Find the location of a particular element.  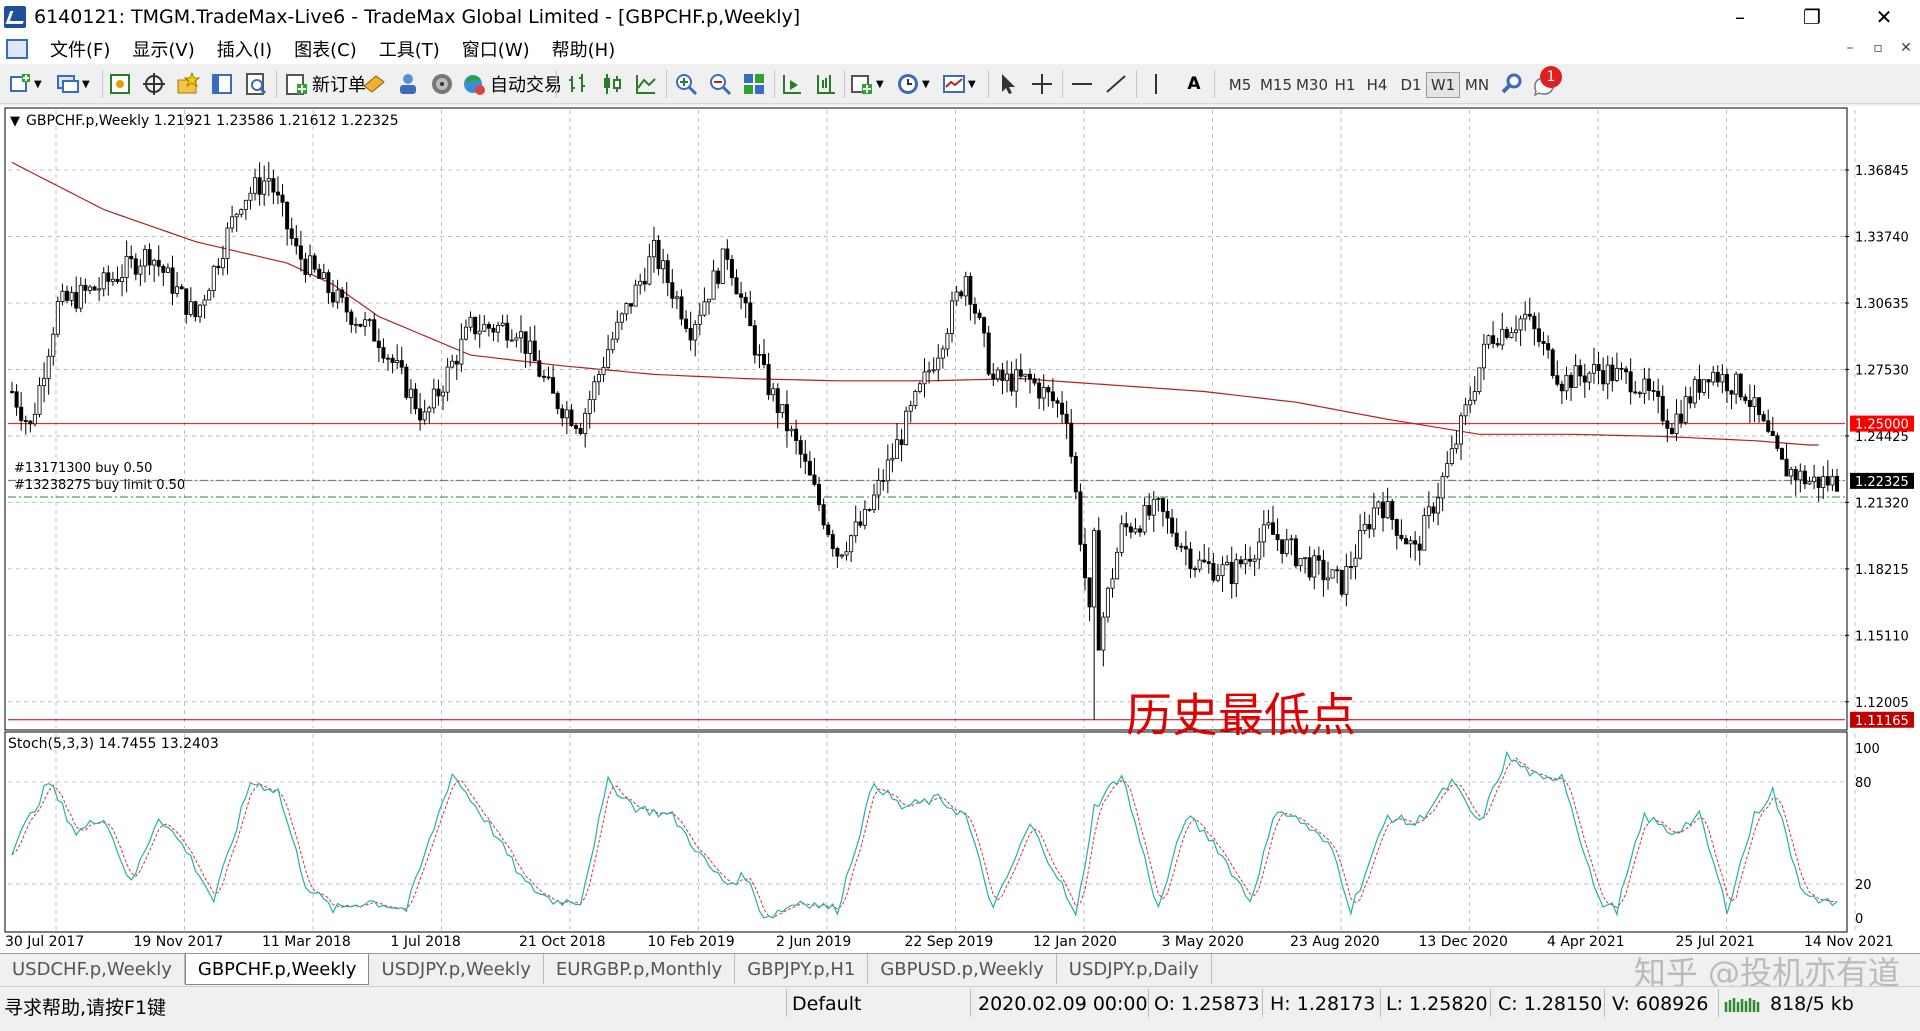

trendline-icon is located at coordinates (1116, 84).